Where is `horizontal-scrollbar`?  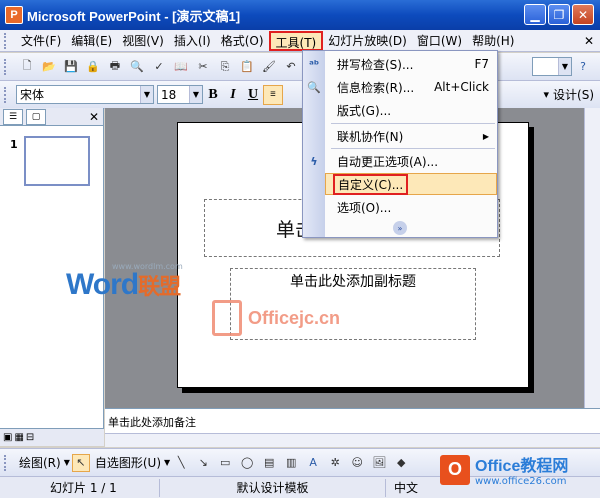 horizontal-scrollbar is located at coordinates (352, 440).